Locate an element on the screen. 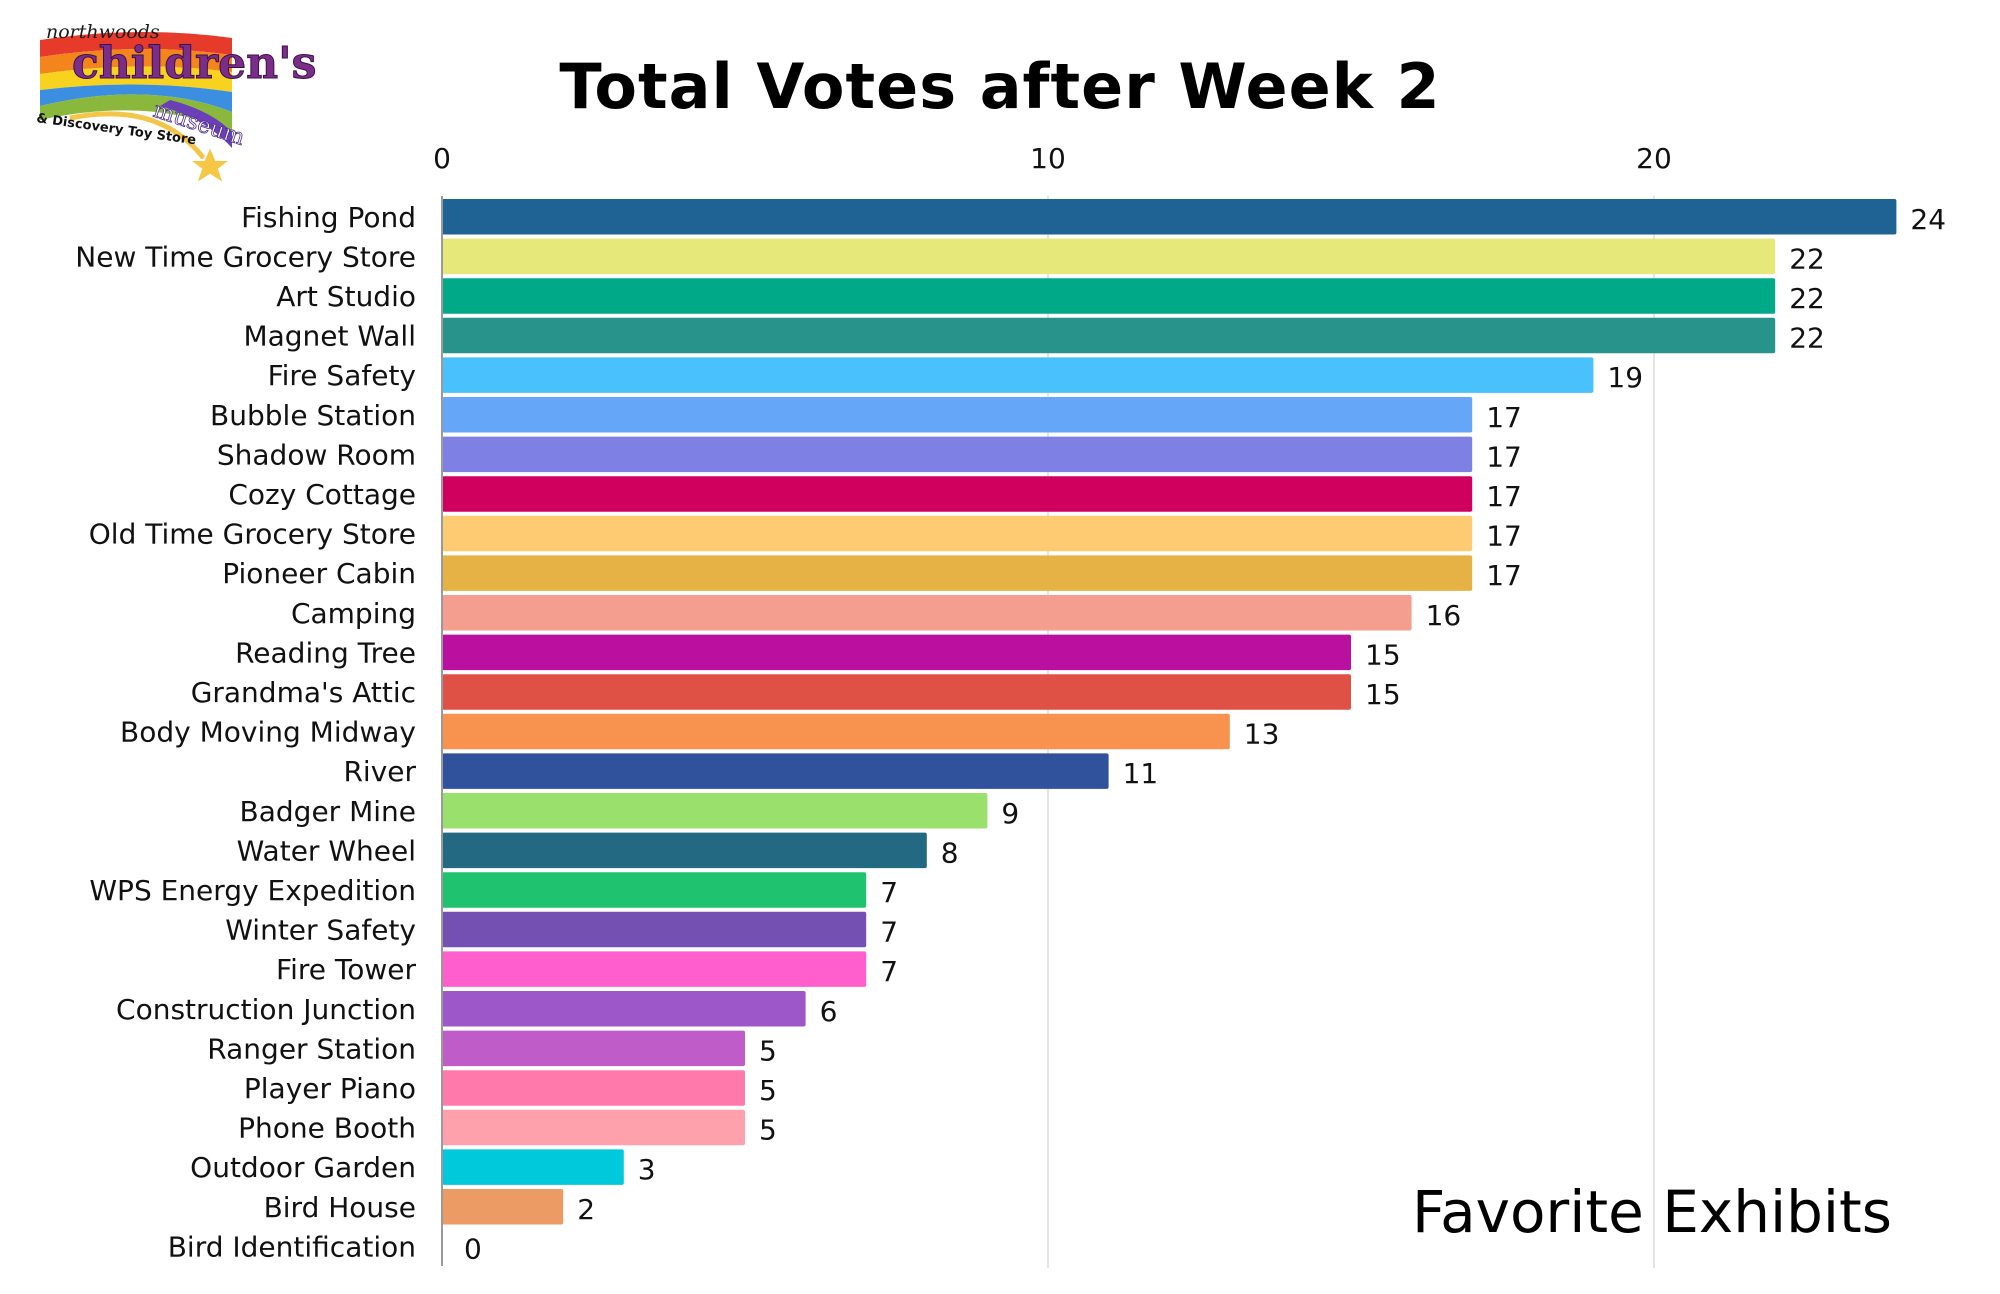  category-label: Shadow Room is located at coordinates (316, 454).